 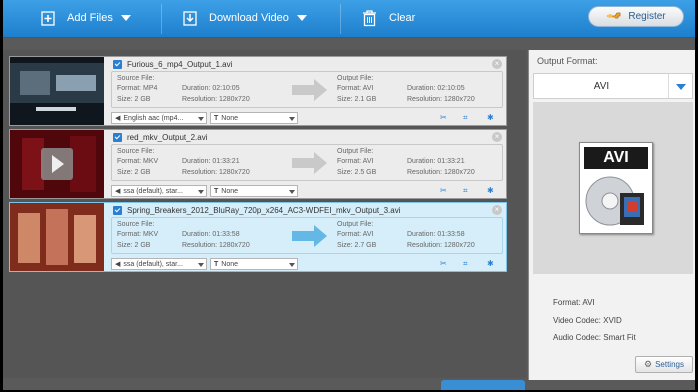 What do you see at coordinates (483, 385) in the screenshot?
I see `bottom-tab` at bounding box center [483, 385].